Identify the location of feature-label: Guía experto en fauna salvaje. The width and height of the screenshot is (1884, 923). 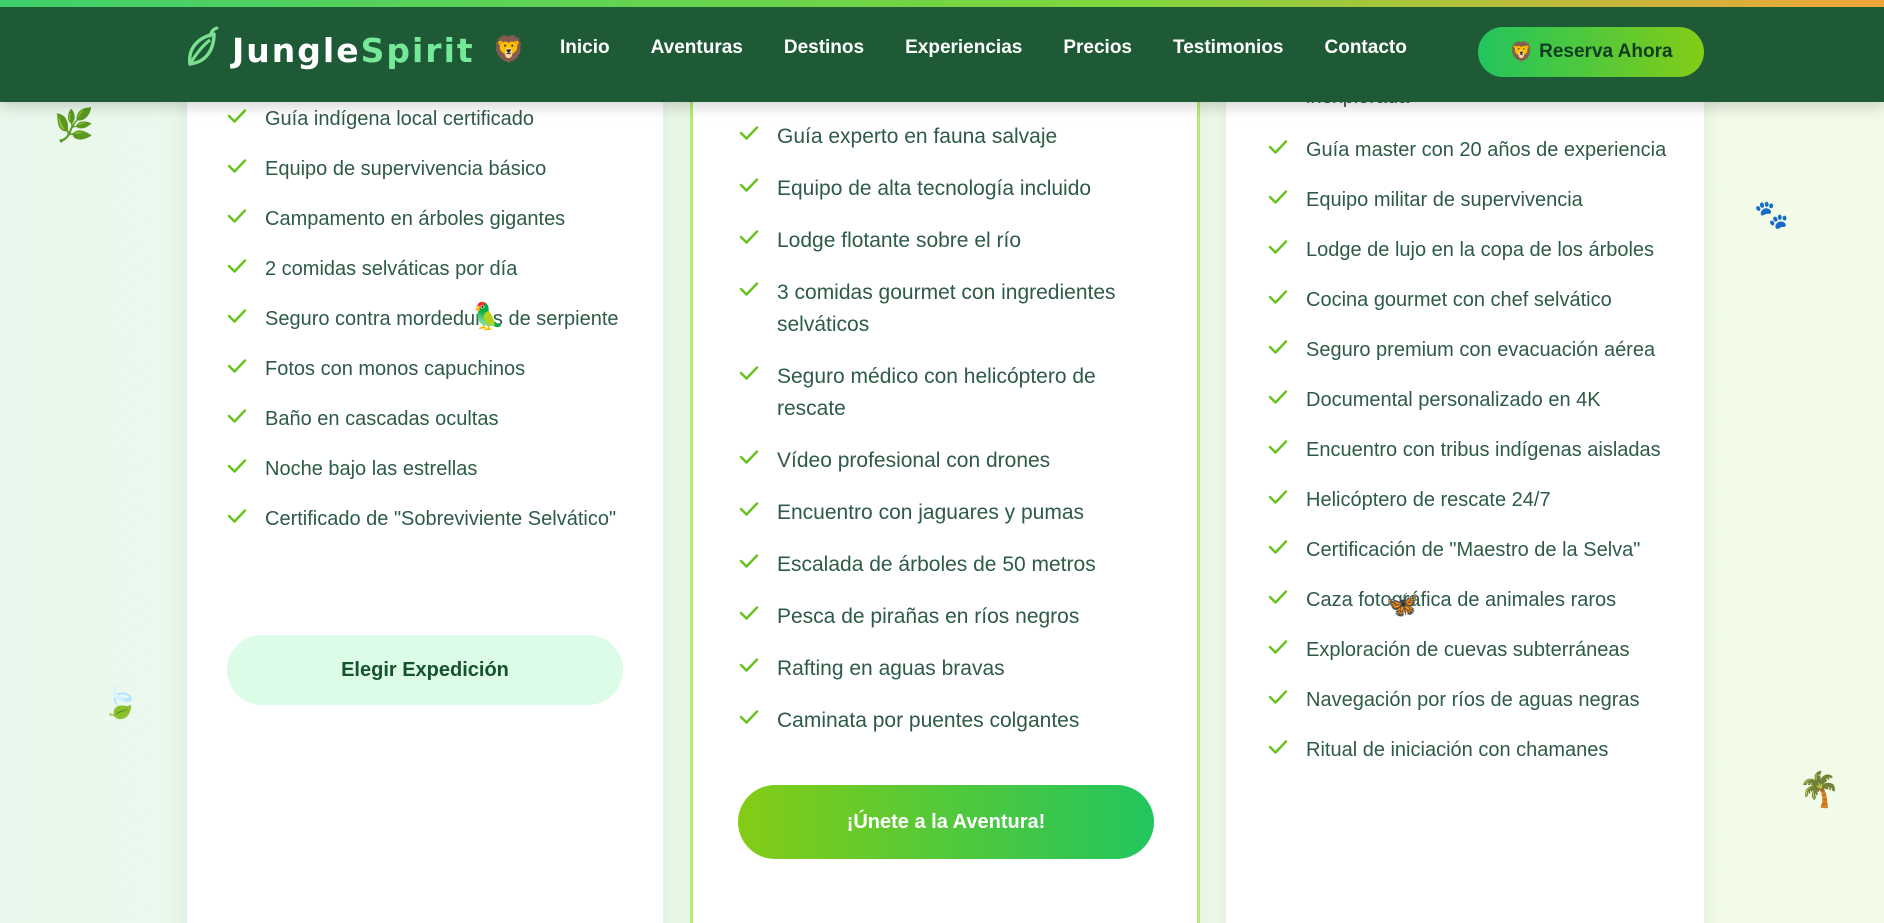
(917, 136).